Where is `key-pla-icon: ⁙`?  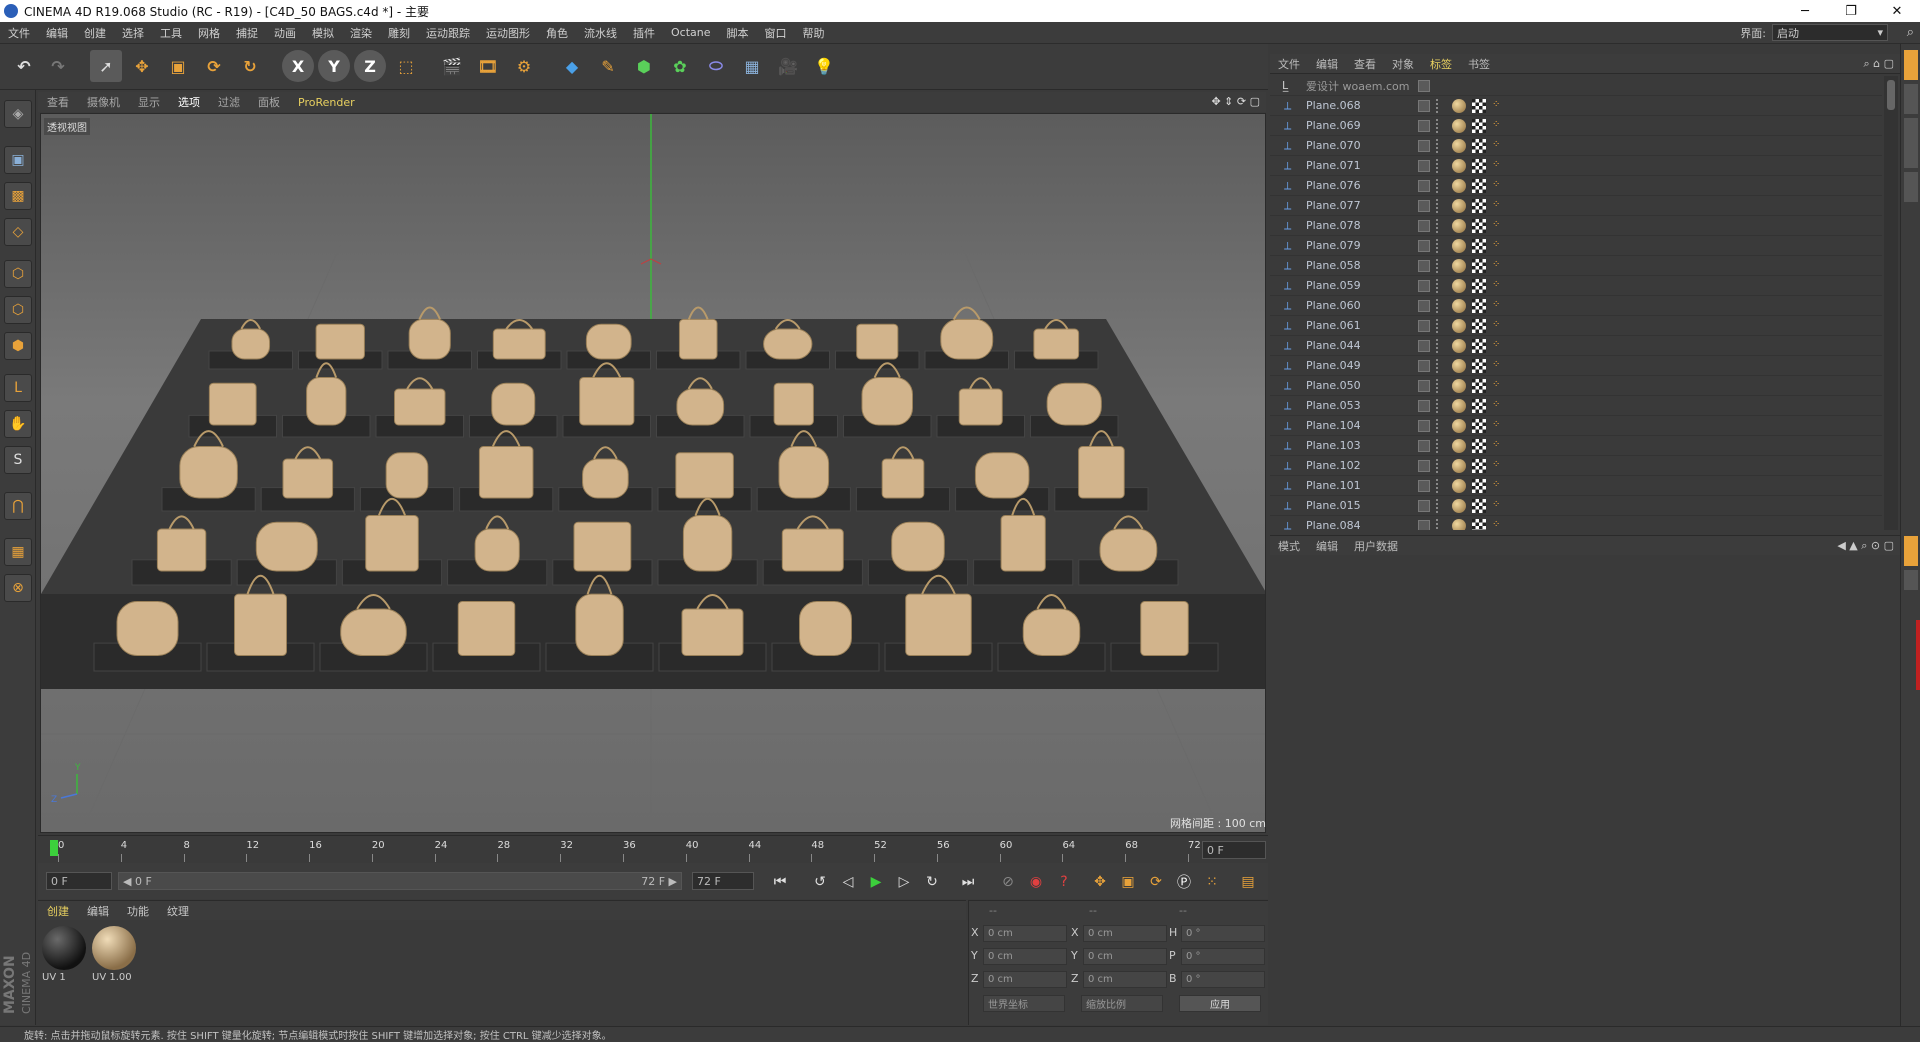
key-pla-icon: ⁙ is located at coordinates (1212, 882).